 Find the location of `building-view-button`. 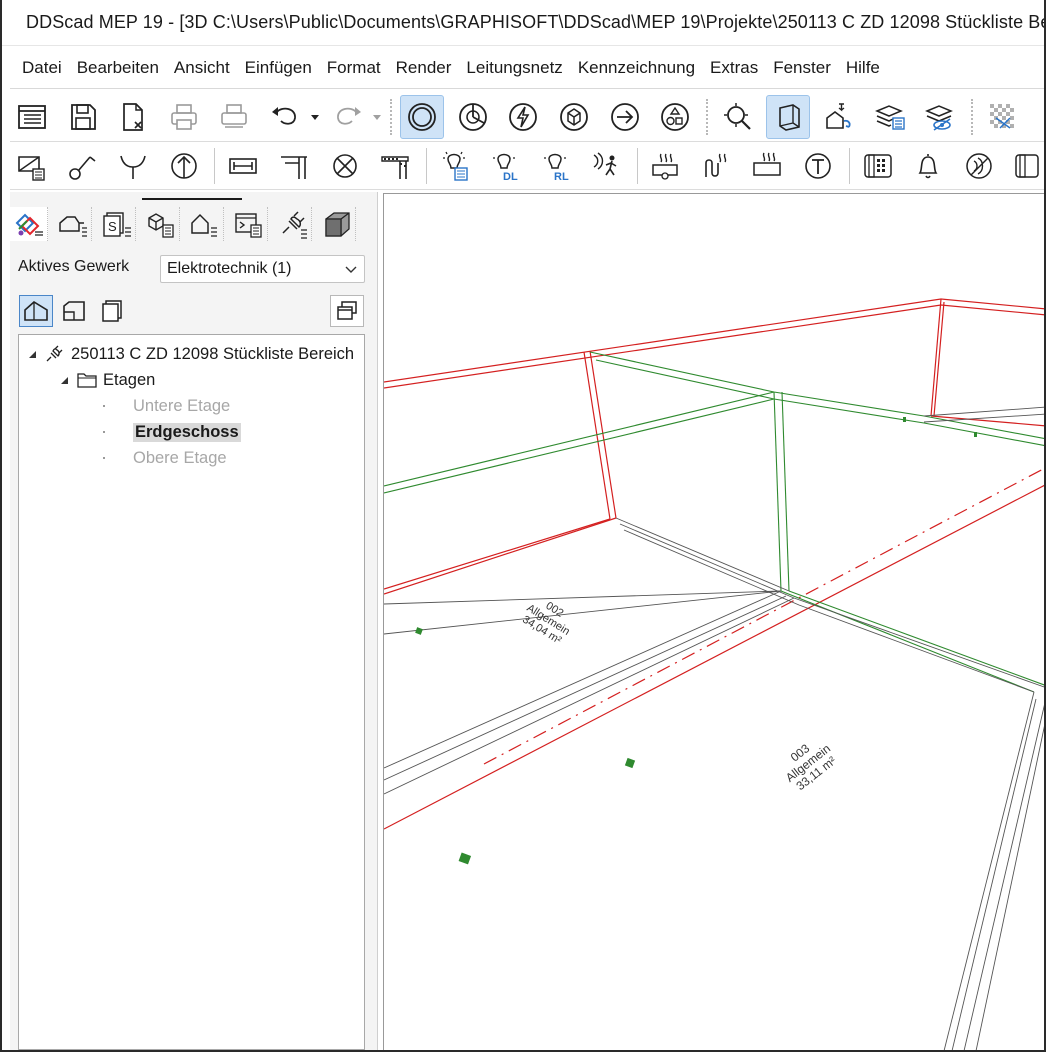

building-view-button is located at coordinates (36, 311).